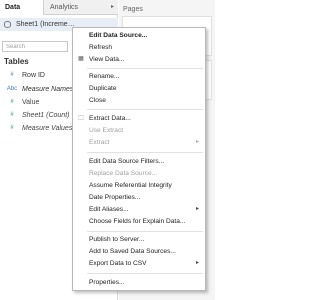  What do you see at coordinates (81, 118) in the screenshot?
I see `extract-icon: ⬚` at bounding box center [81, 118].